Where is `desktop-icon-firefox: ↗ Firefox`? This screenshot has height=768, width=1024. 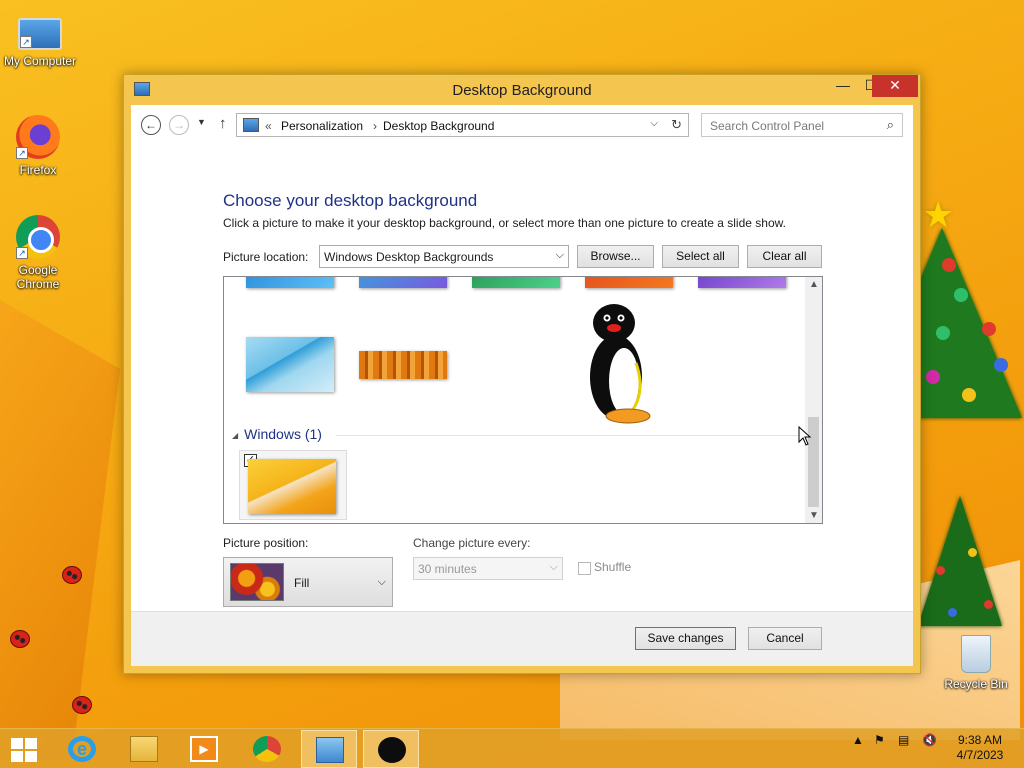 desktop-icon-firefox: ↗ Firefox is located at coordinates (38, 146).